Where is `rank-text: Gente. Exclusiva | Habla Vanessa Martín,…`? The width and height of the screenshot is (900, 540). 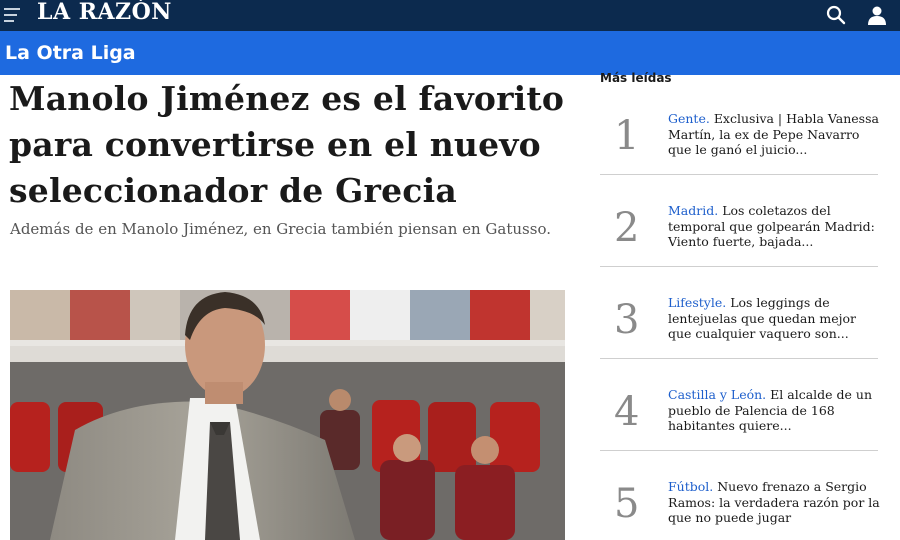 rank-text: Gente. Exclusiva | Habla Vanessa Martín,… is located at coordinates (774, 134).